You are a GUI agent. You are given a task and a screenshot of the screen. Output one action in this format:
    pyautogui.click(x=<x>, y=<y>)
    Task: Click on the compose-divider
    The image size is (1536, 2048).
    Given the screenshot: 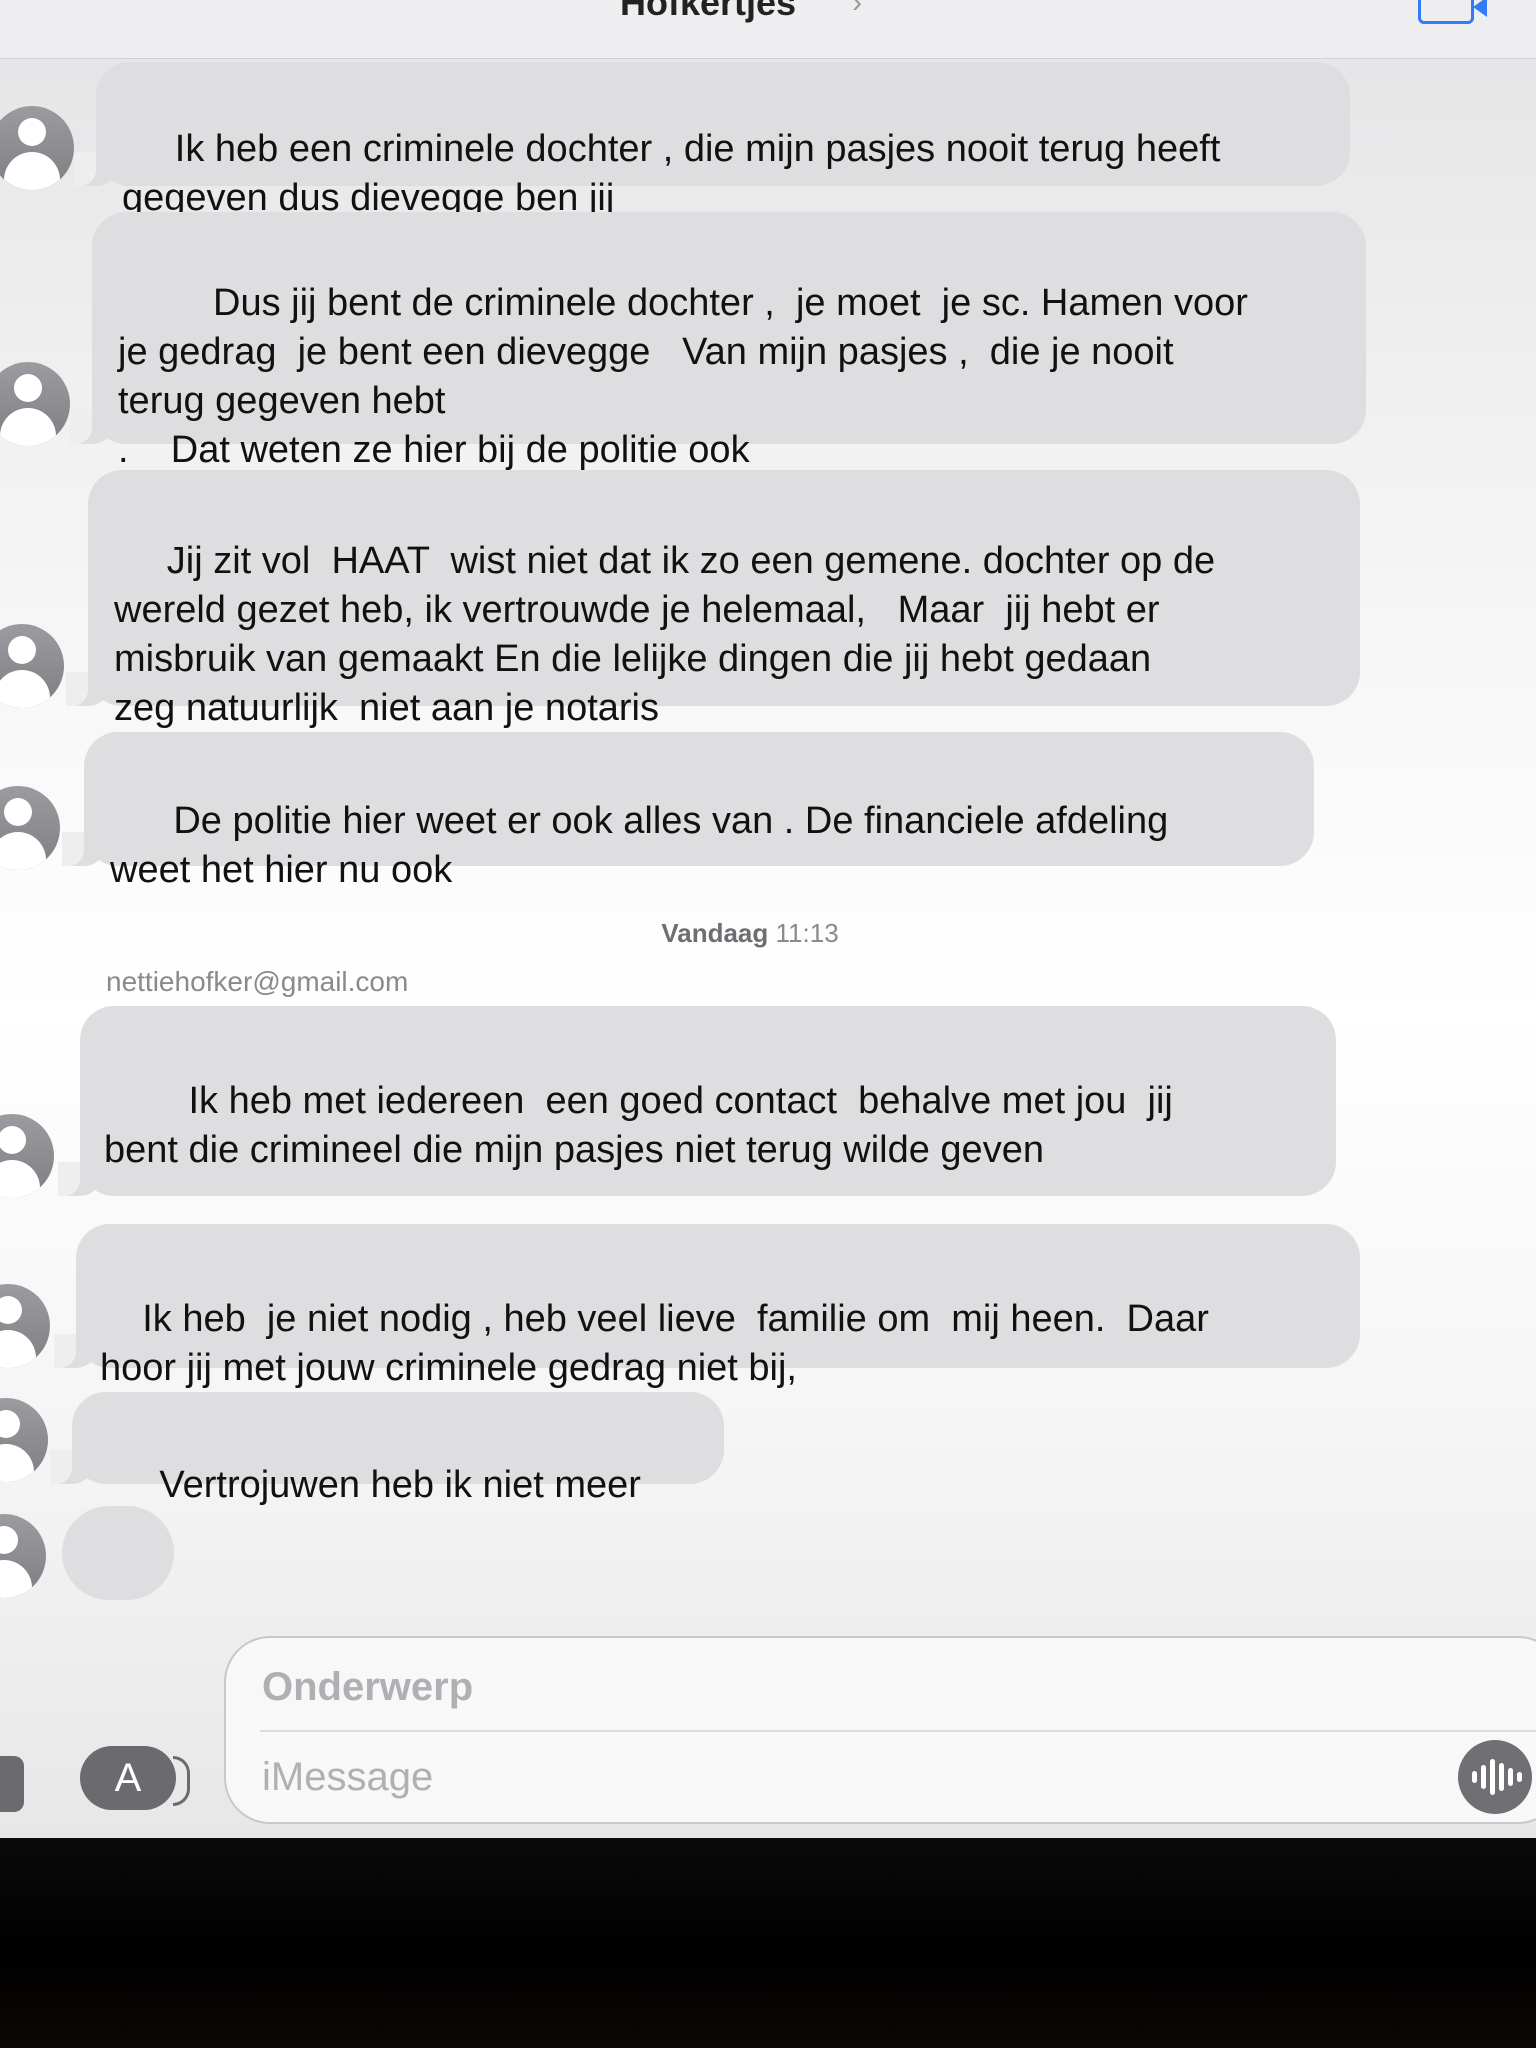 What is the action you would take?
    pyautogui.click(x=898, y=1731)
    